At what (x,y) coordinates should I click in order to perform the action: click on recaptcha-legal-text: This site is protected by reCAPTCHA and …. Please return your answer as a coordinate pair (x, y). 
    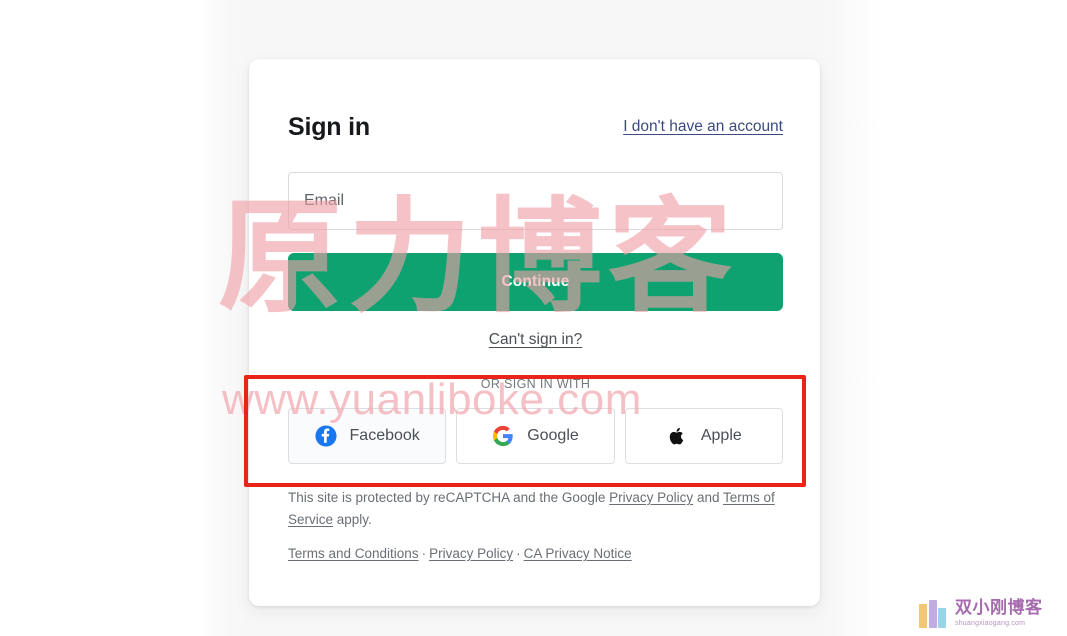
    Looking at the image, I should click on (535, 509).